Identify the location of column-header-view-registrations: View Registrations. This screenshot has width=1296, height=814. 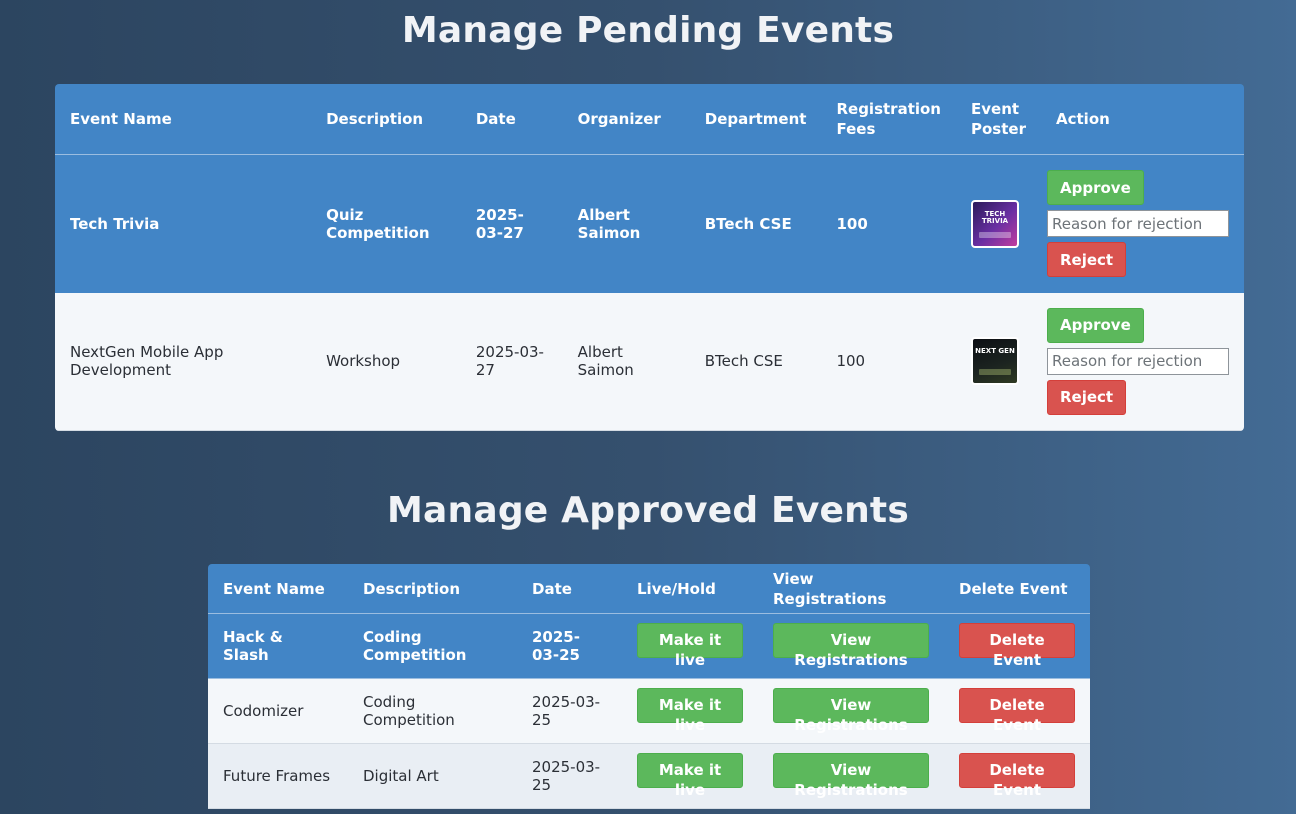
(851, 589).